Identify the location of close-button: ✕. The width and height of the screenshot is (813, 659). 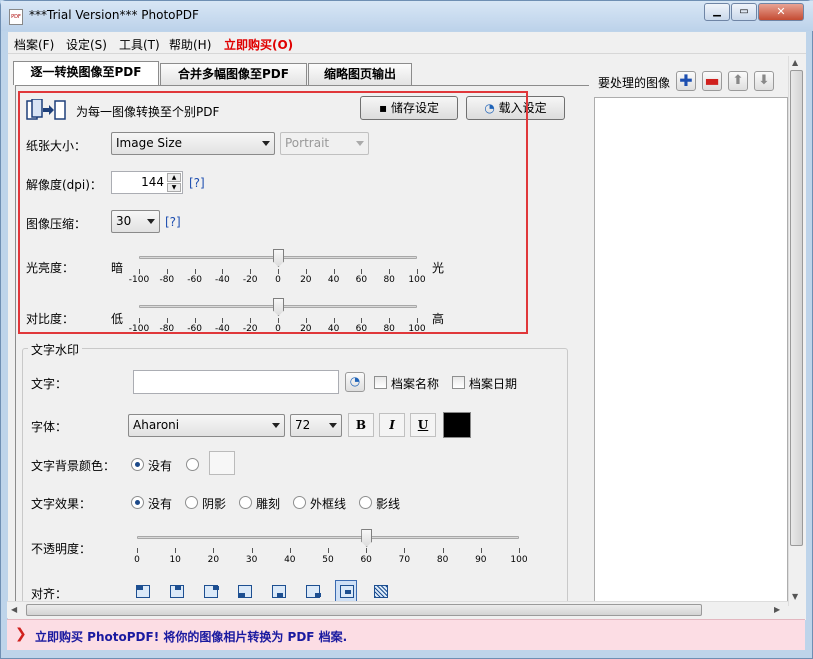
(781, 12).